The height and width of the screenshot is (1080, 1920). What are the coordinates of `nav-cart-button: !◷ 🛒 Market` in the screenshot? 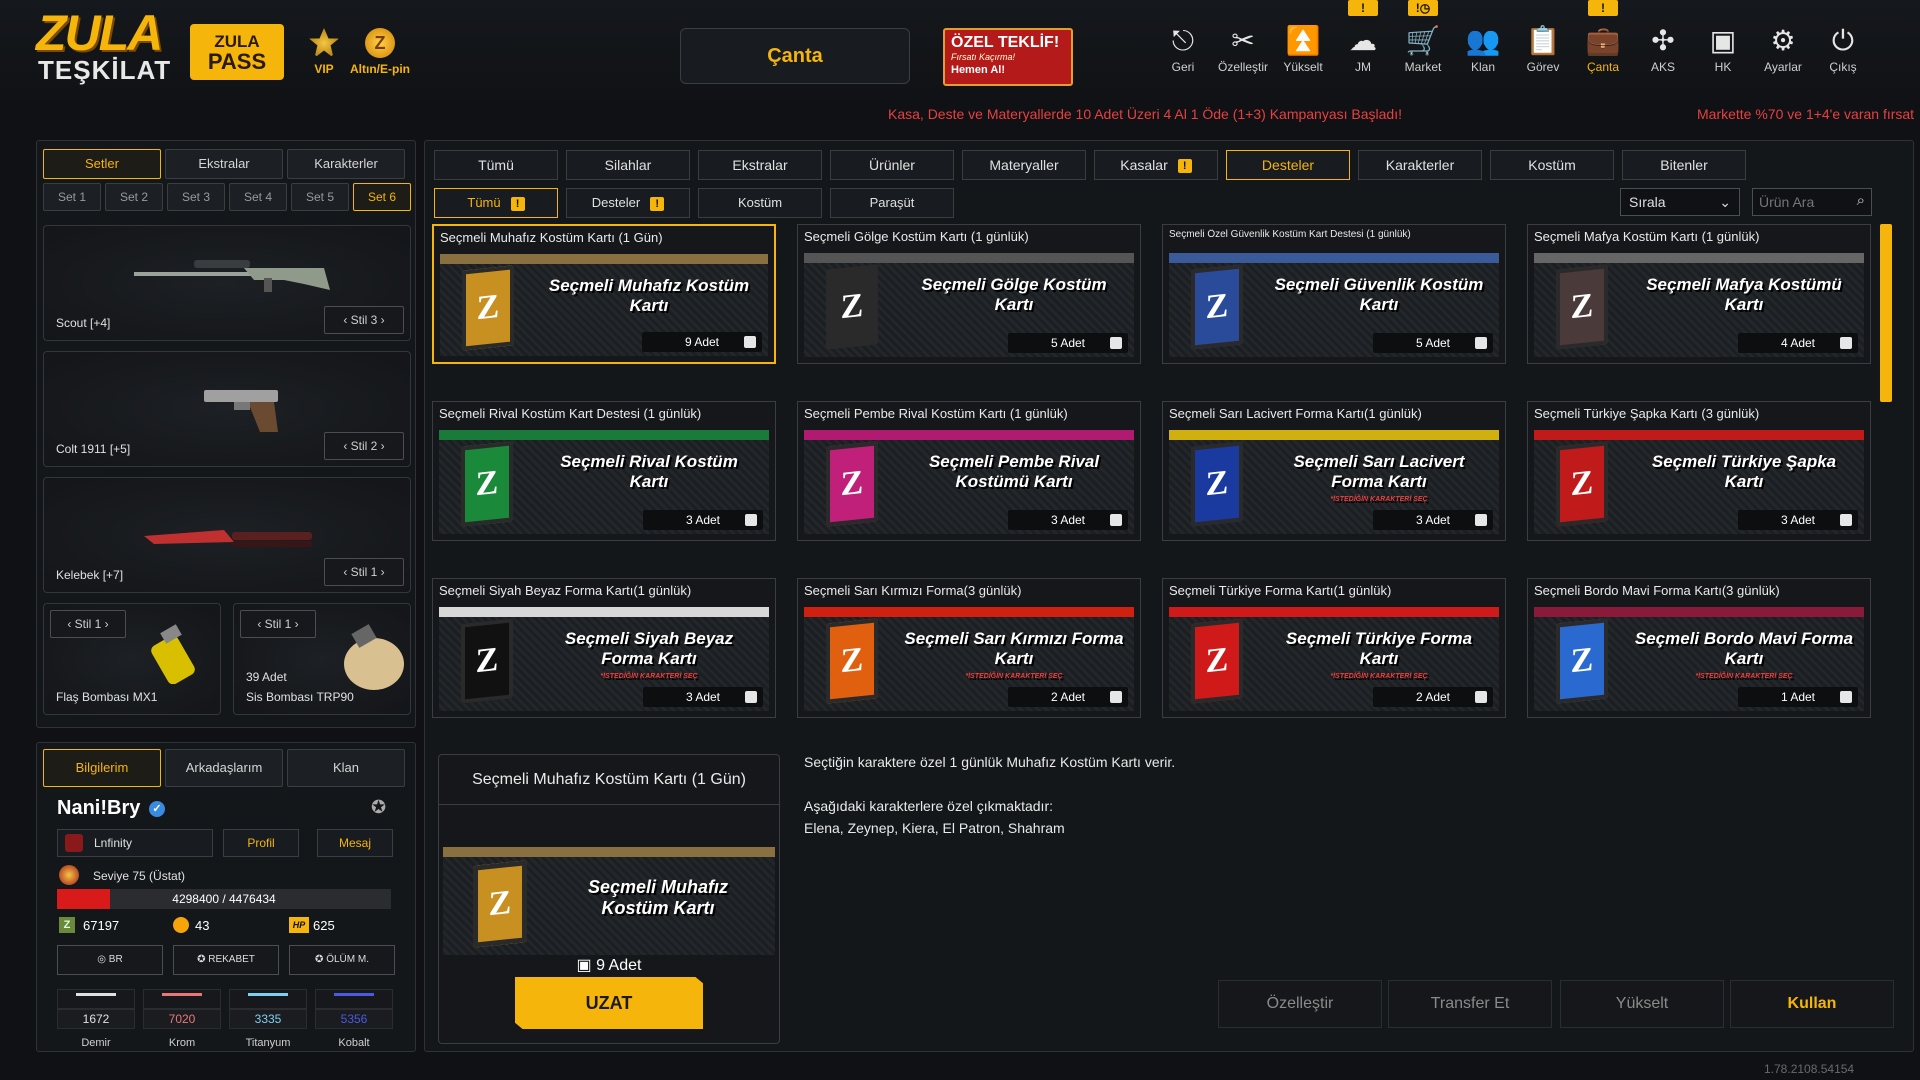 It's located at (1423, 42).